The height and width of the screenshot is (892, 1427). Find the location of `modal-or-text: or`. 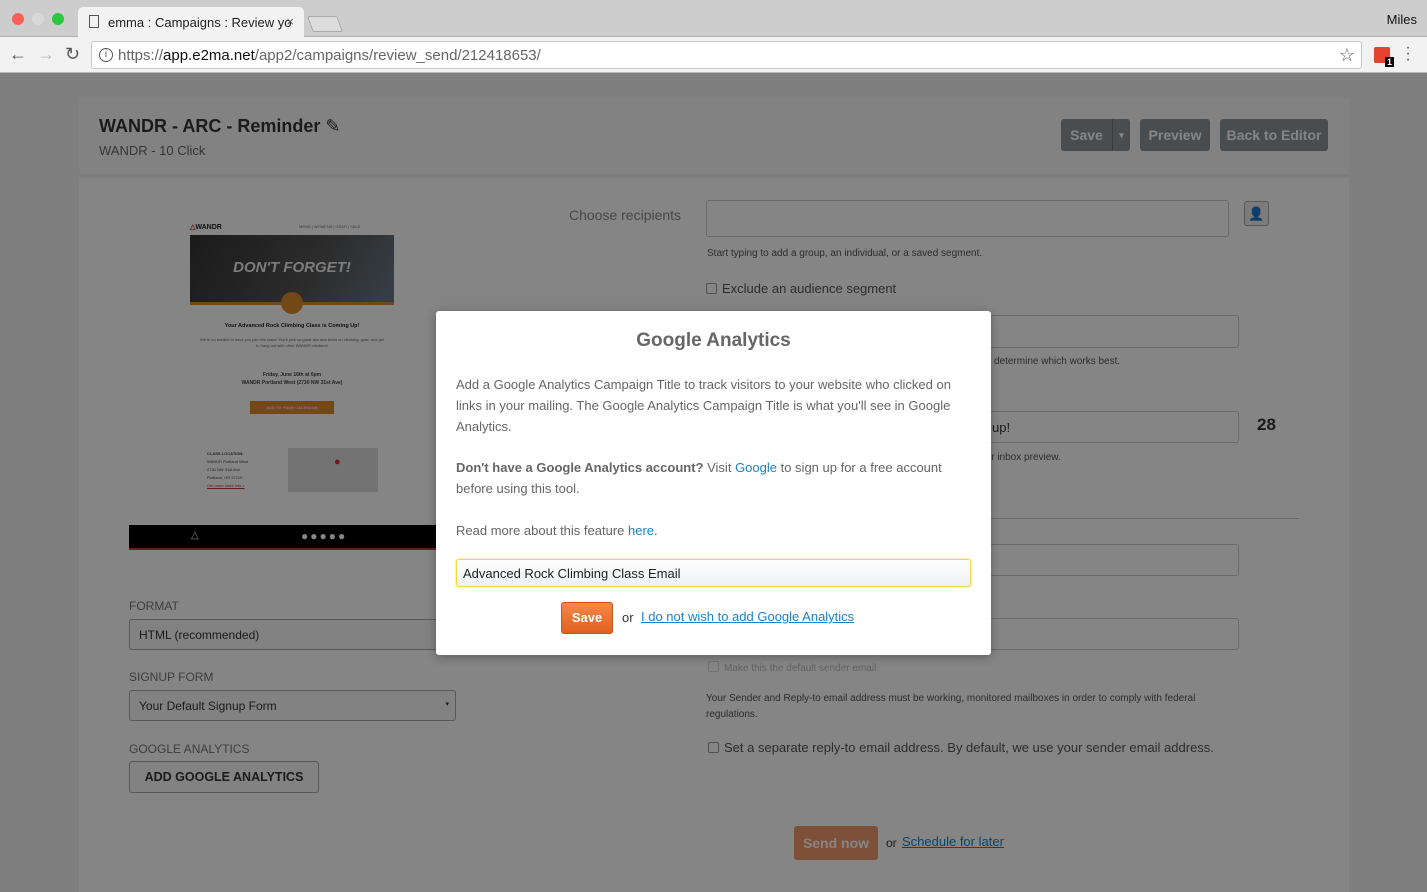

modal-or-text: or is located at coordinates (628, 617).